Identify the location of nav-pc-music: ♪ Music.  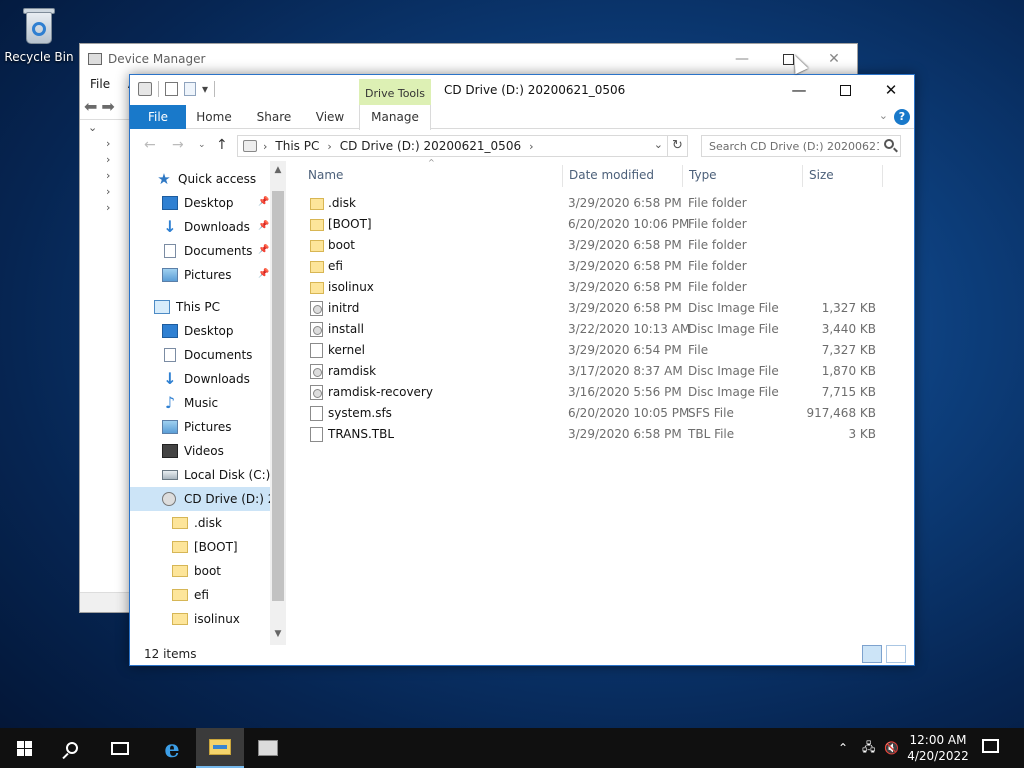
(224, 403).